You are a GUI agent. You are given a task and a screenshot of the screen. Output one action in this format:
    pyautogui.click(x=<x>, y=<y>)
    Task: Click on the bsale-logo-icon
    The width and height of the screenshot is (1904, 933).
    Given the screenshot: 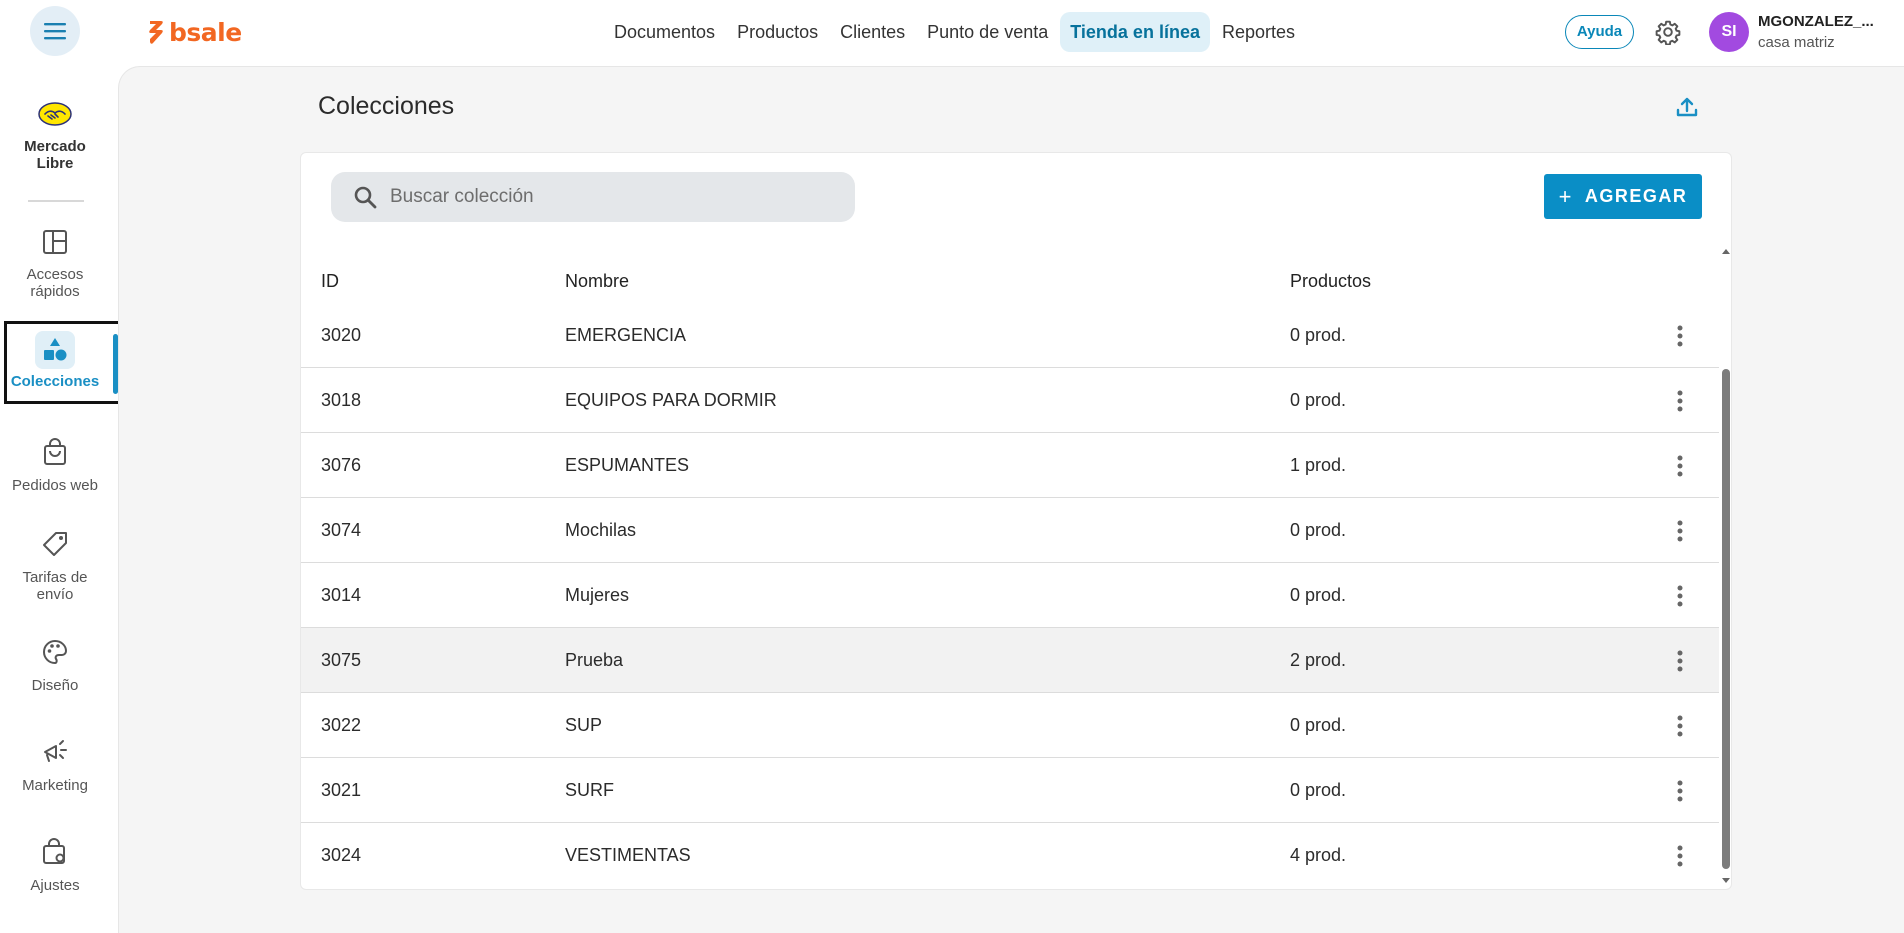 What is the action you would take?
    pyautogui.click(x=156, y=32)
    